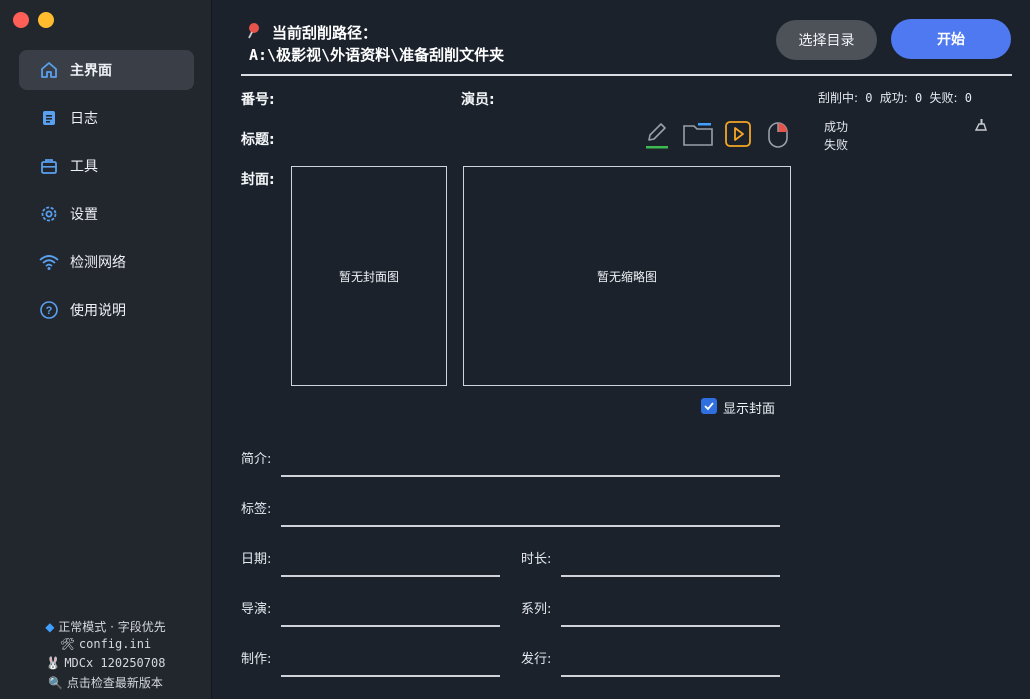  I want to click on path-title: 当前刮削路径：, so click(325, 33).